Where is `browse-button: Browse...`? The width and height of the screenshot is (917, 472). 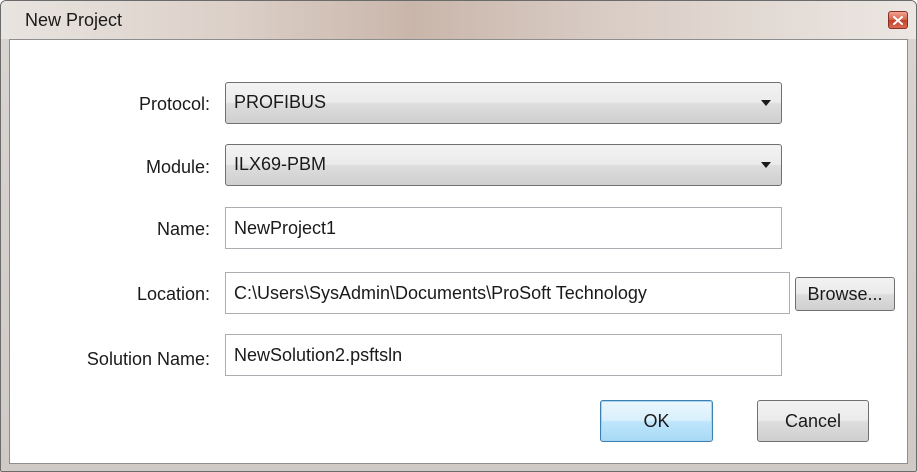 browse-button: Browse... is located at coordinates (845, 294).